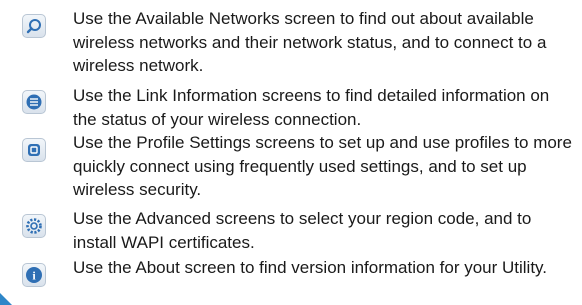  What do you see at coordinates (34, 150) in the screenshot?
I see `profile-icon` at bounding box center [34, 150].